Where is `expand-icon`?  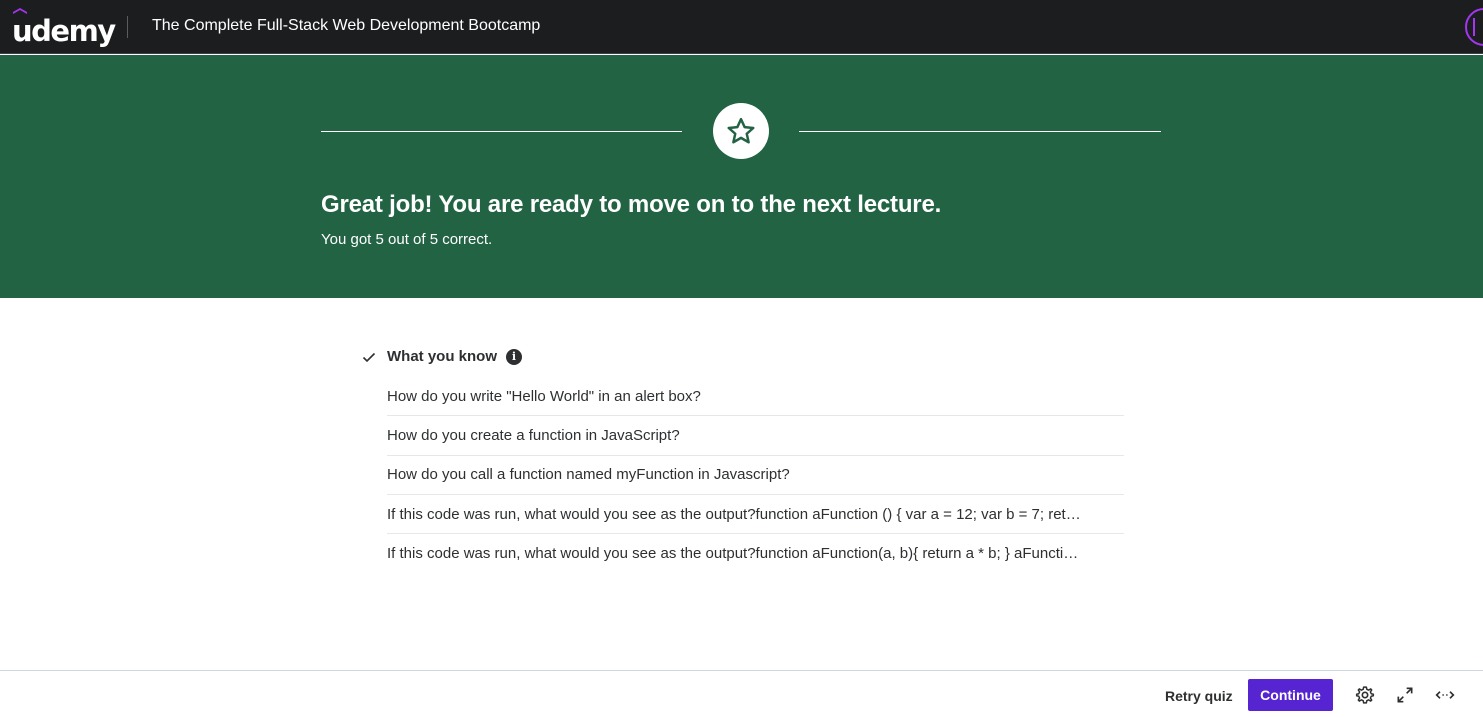
expand-icon is located at coordinates (1405, 695).